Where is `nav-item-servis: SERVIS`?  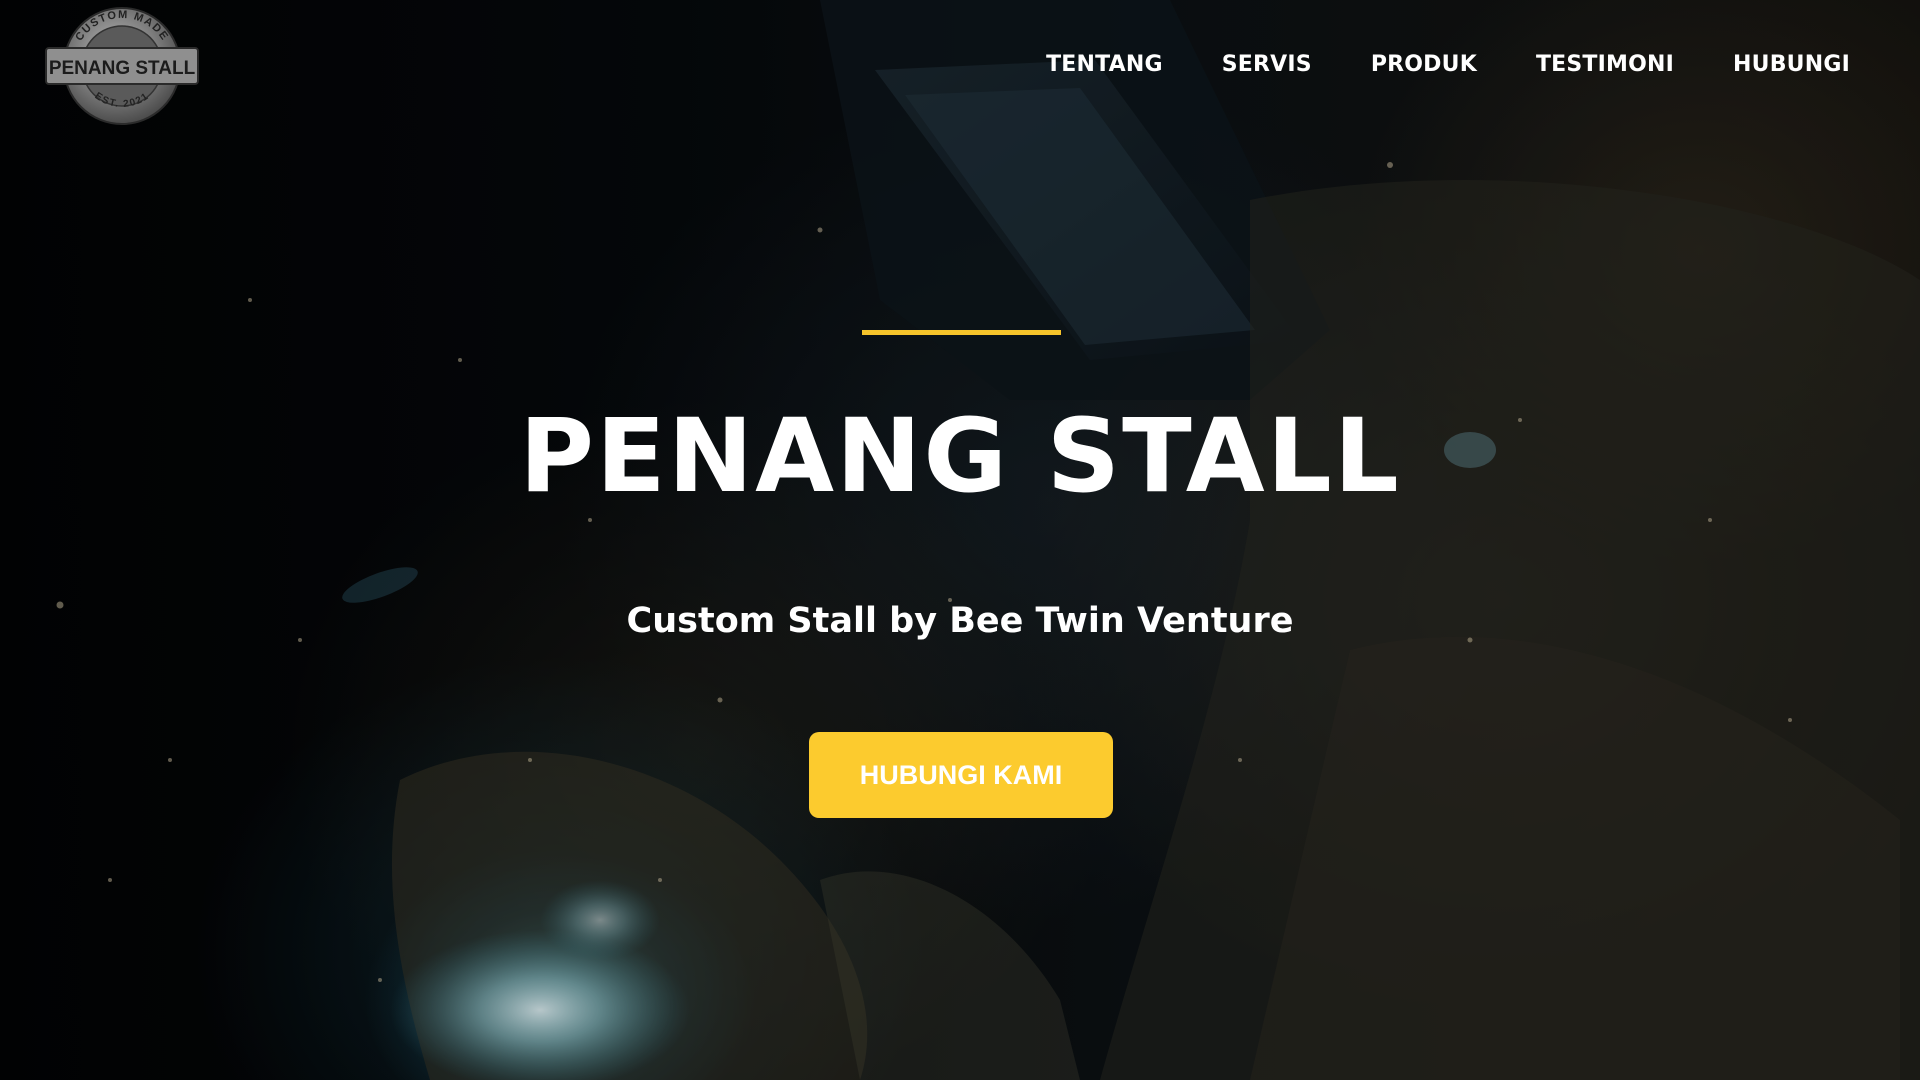
nav-item-servis: SERVIS is located at coordinates (1267, 65).